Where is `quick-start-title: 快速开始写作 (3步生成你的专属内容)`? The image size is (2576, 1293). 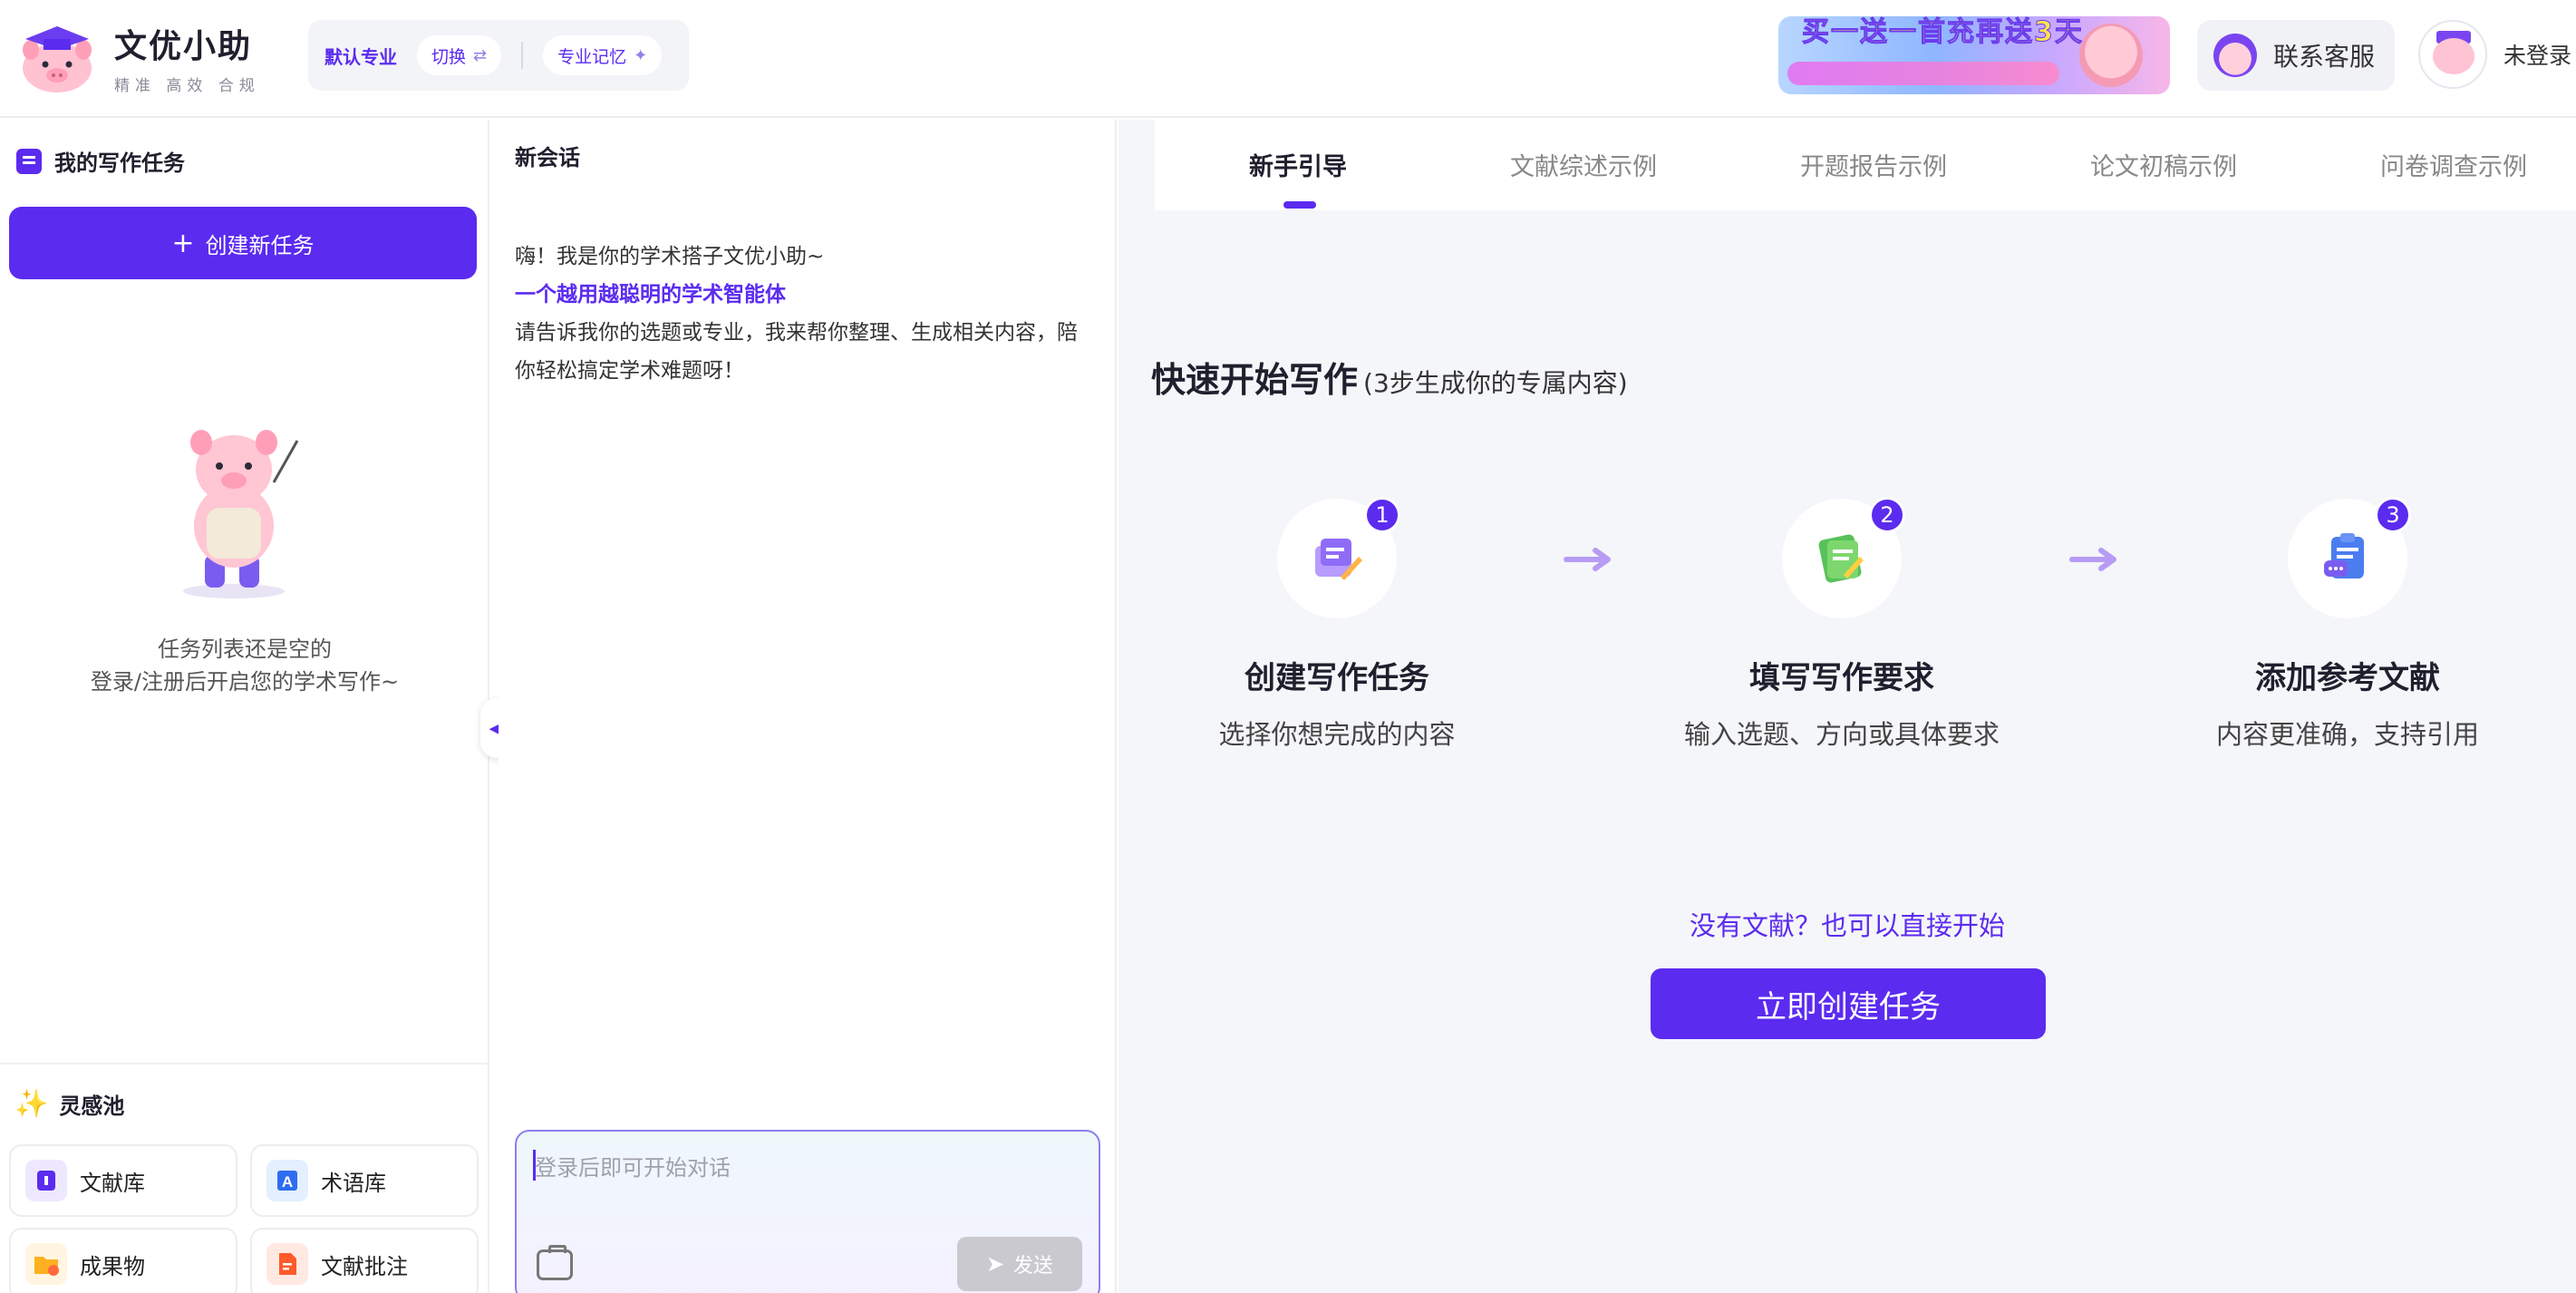 quick-start-title: 快速开始写作 (3步生成你的专属内容) is located at coordinates (1389, 377).